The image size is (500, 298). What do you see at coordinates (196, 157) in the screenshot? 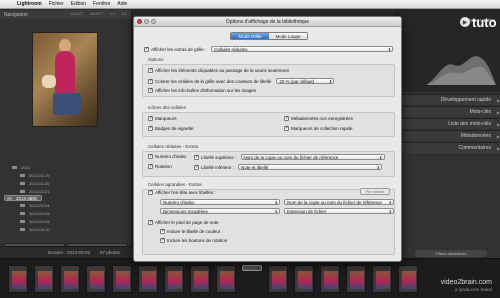
I see `top-label-checkbox` at bounding box center [196, 157].